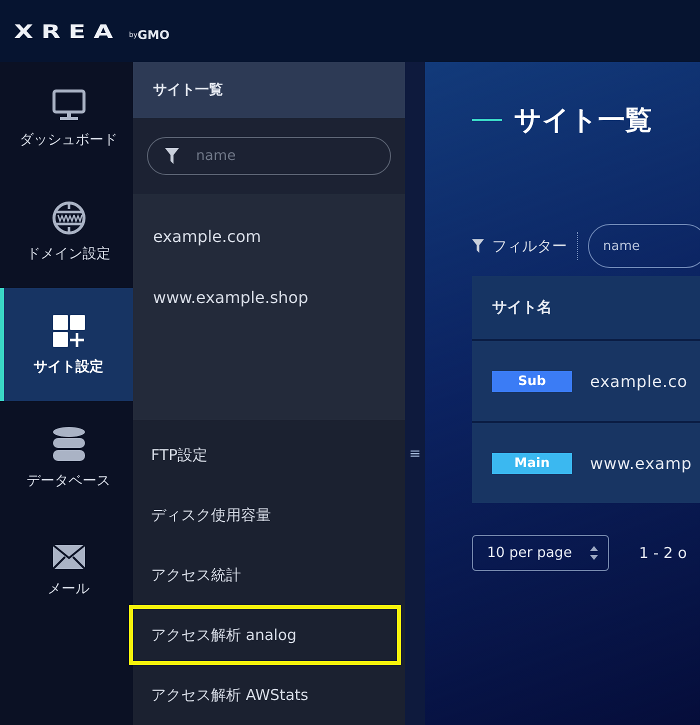  Describe the element at coordinates (69, 444) in the screenshot. I see `database-icon` at that location.